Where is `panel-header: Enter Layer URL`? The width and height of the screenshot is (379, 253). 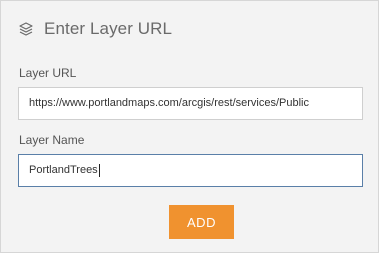
panel-header: Enter Layer URL is located at coordinates (95, 29).